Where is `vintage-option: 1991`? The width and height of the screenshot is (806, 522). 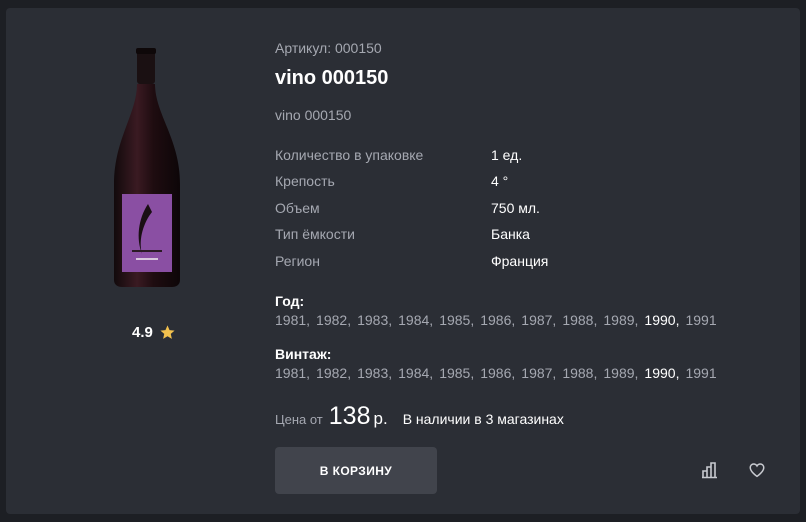
vintage-option: 1991 is located at coordinates (700, 373).